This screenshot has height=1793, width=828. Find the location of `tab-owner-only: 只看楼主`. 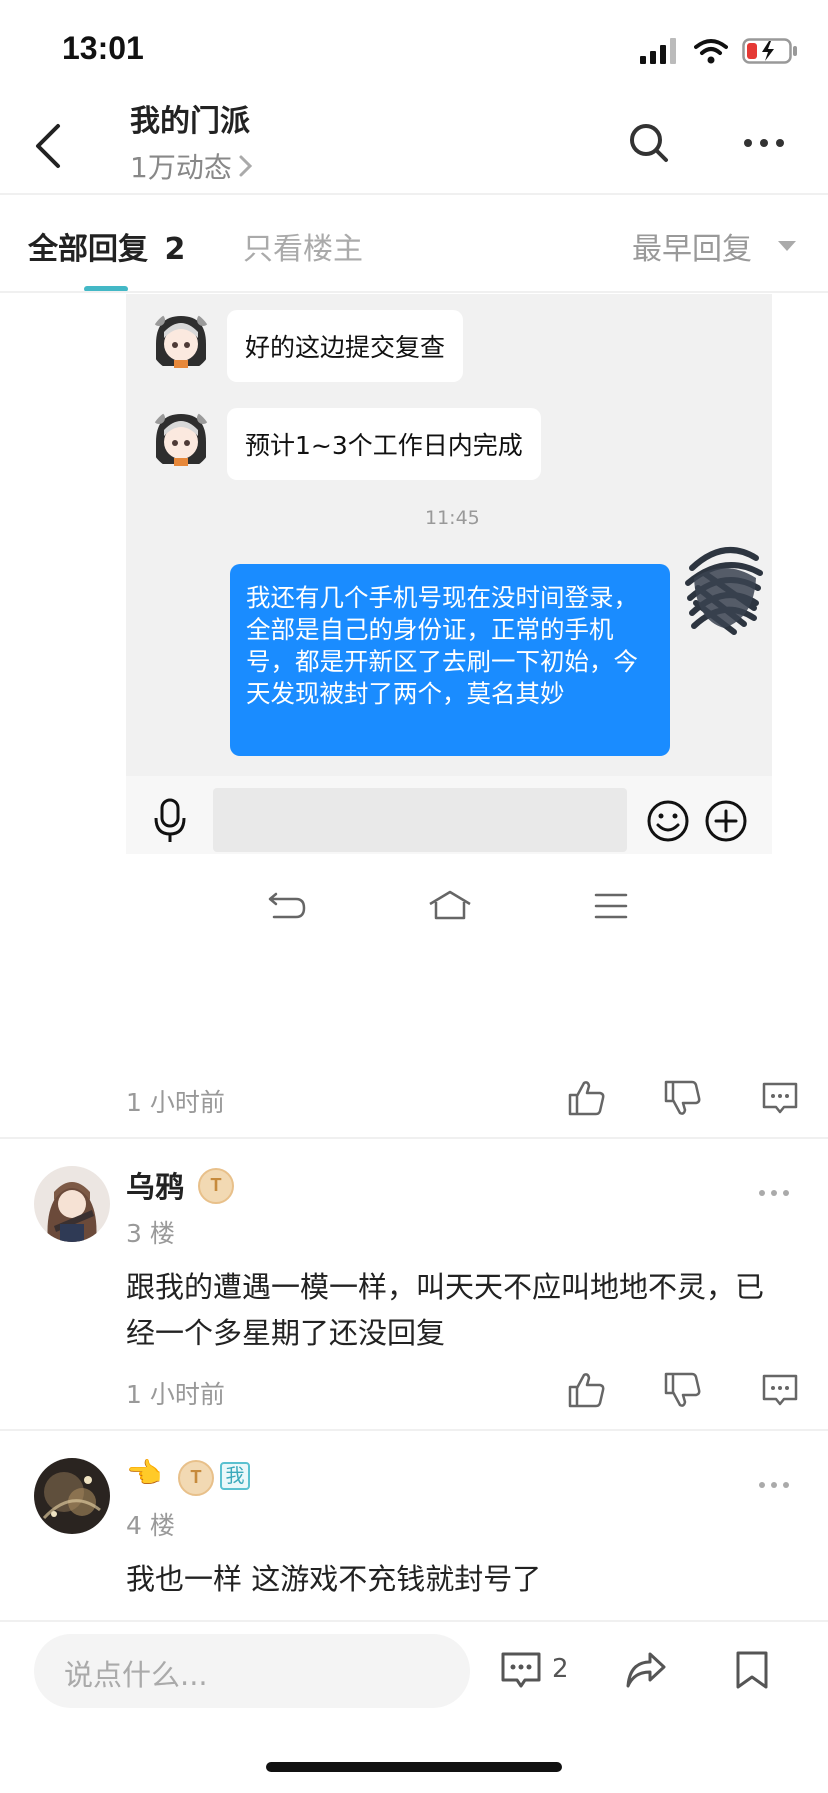

tab-owner-only: 只看楼主 is located at coordinates (303, 246).